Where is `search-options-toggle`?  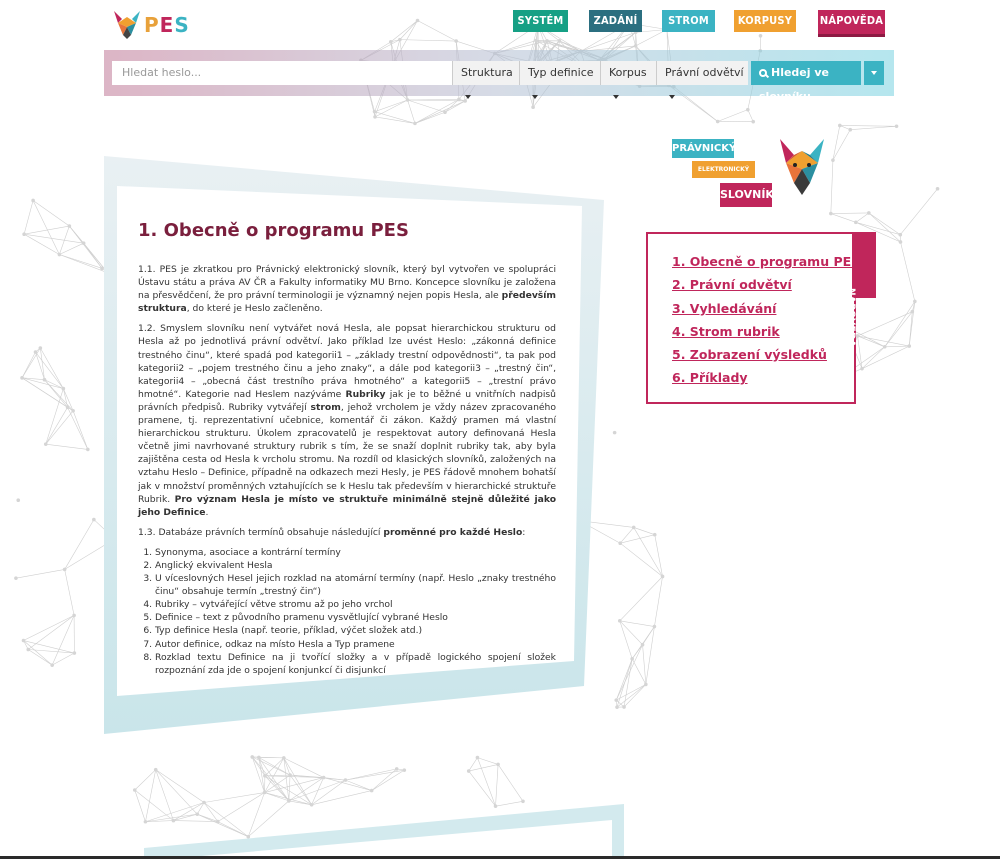
search-options-toggle is located at coordinates (874, 73).